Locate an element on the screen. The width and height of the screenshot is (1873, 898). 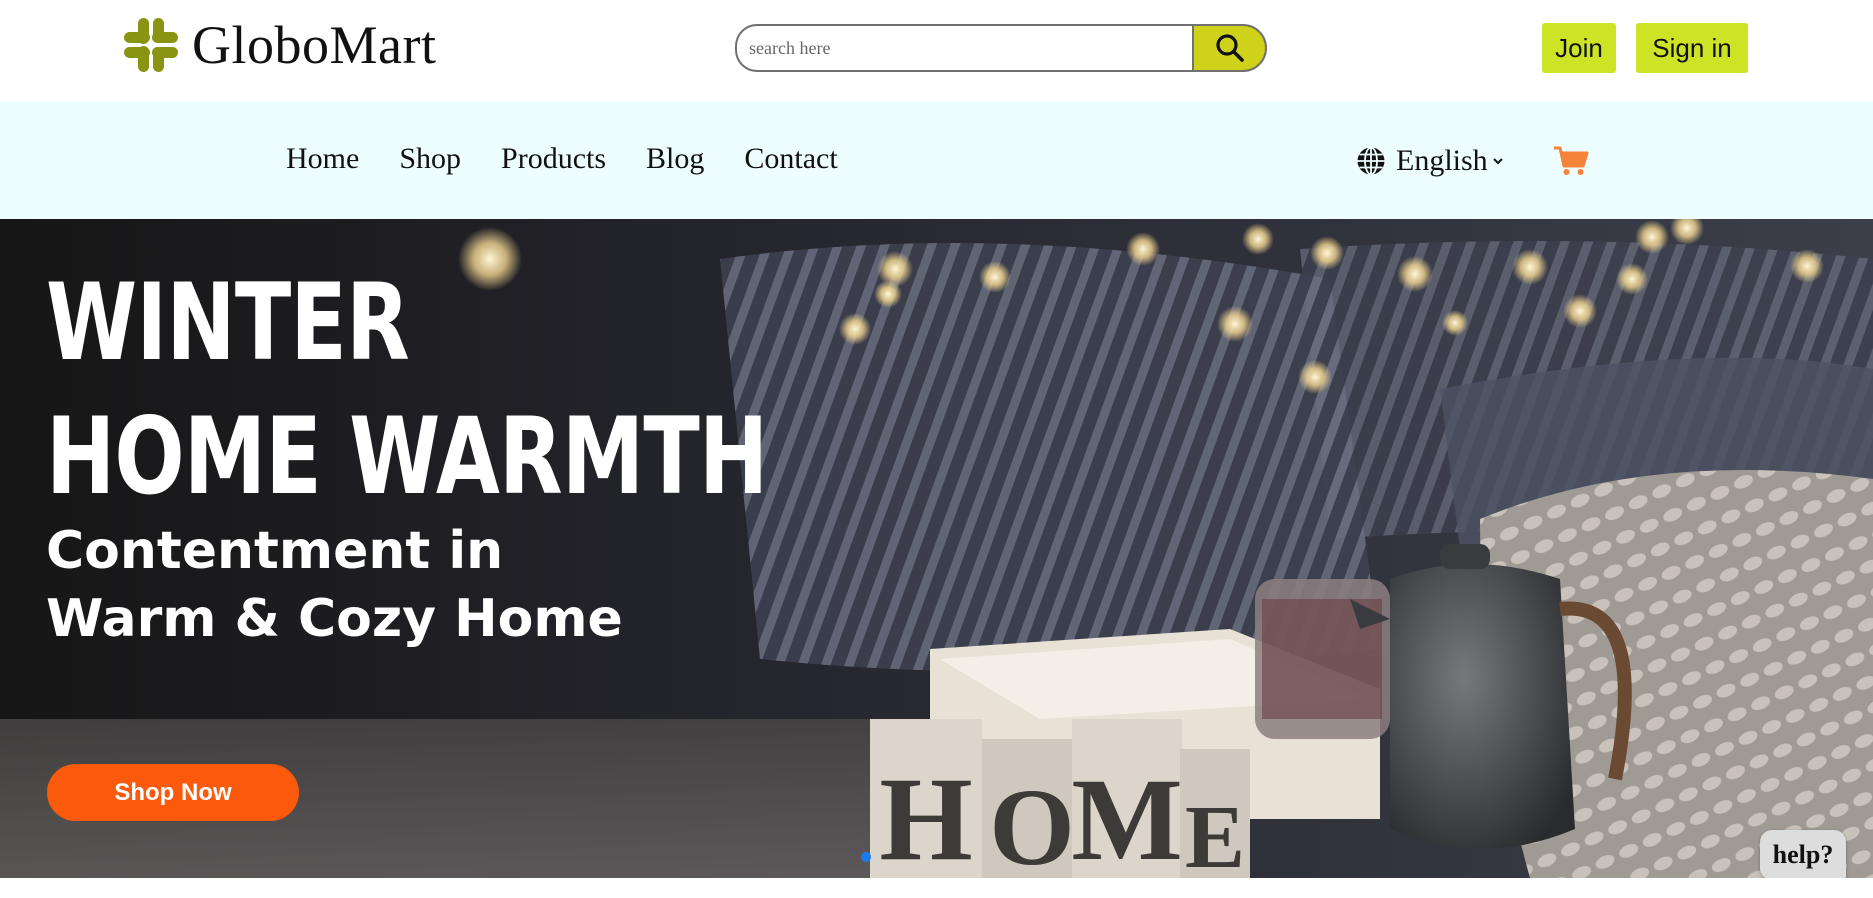
search-icon is located at coordinates (1229, 48).